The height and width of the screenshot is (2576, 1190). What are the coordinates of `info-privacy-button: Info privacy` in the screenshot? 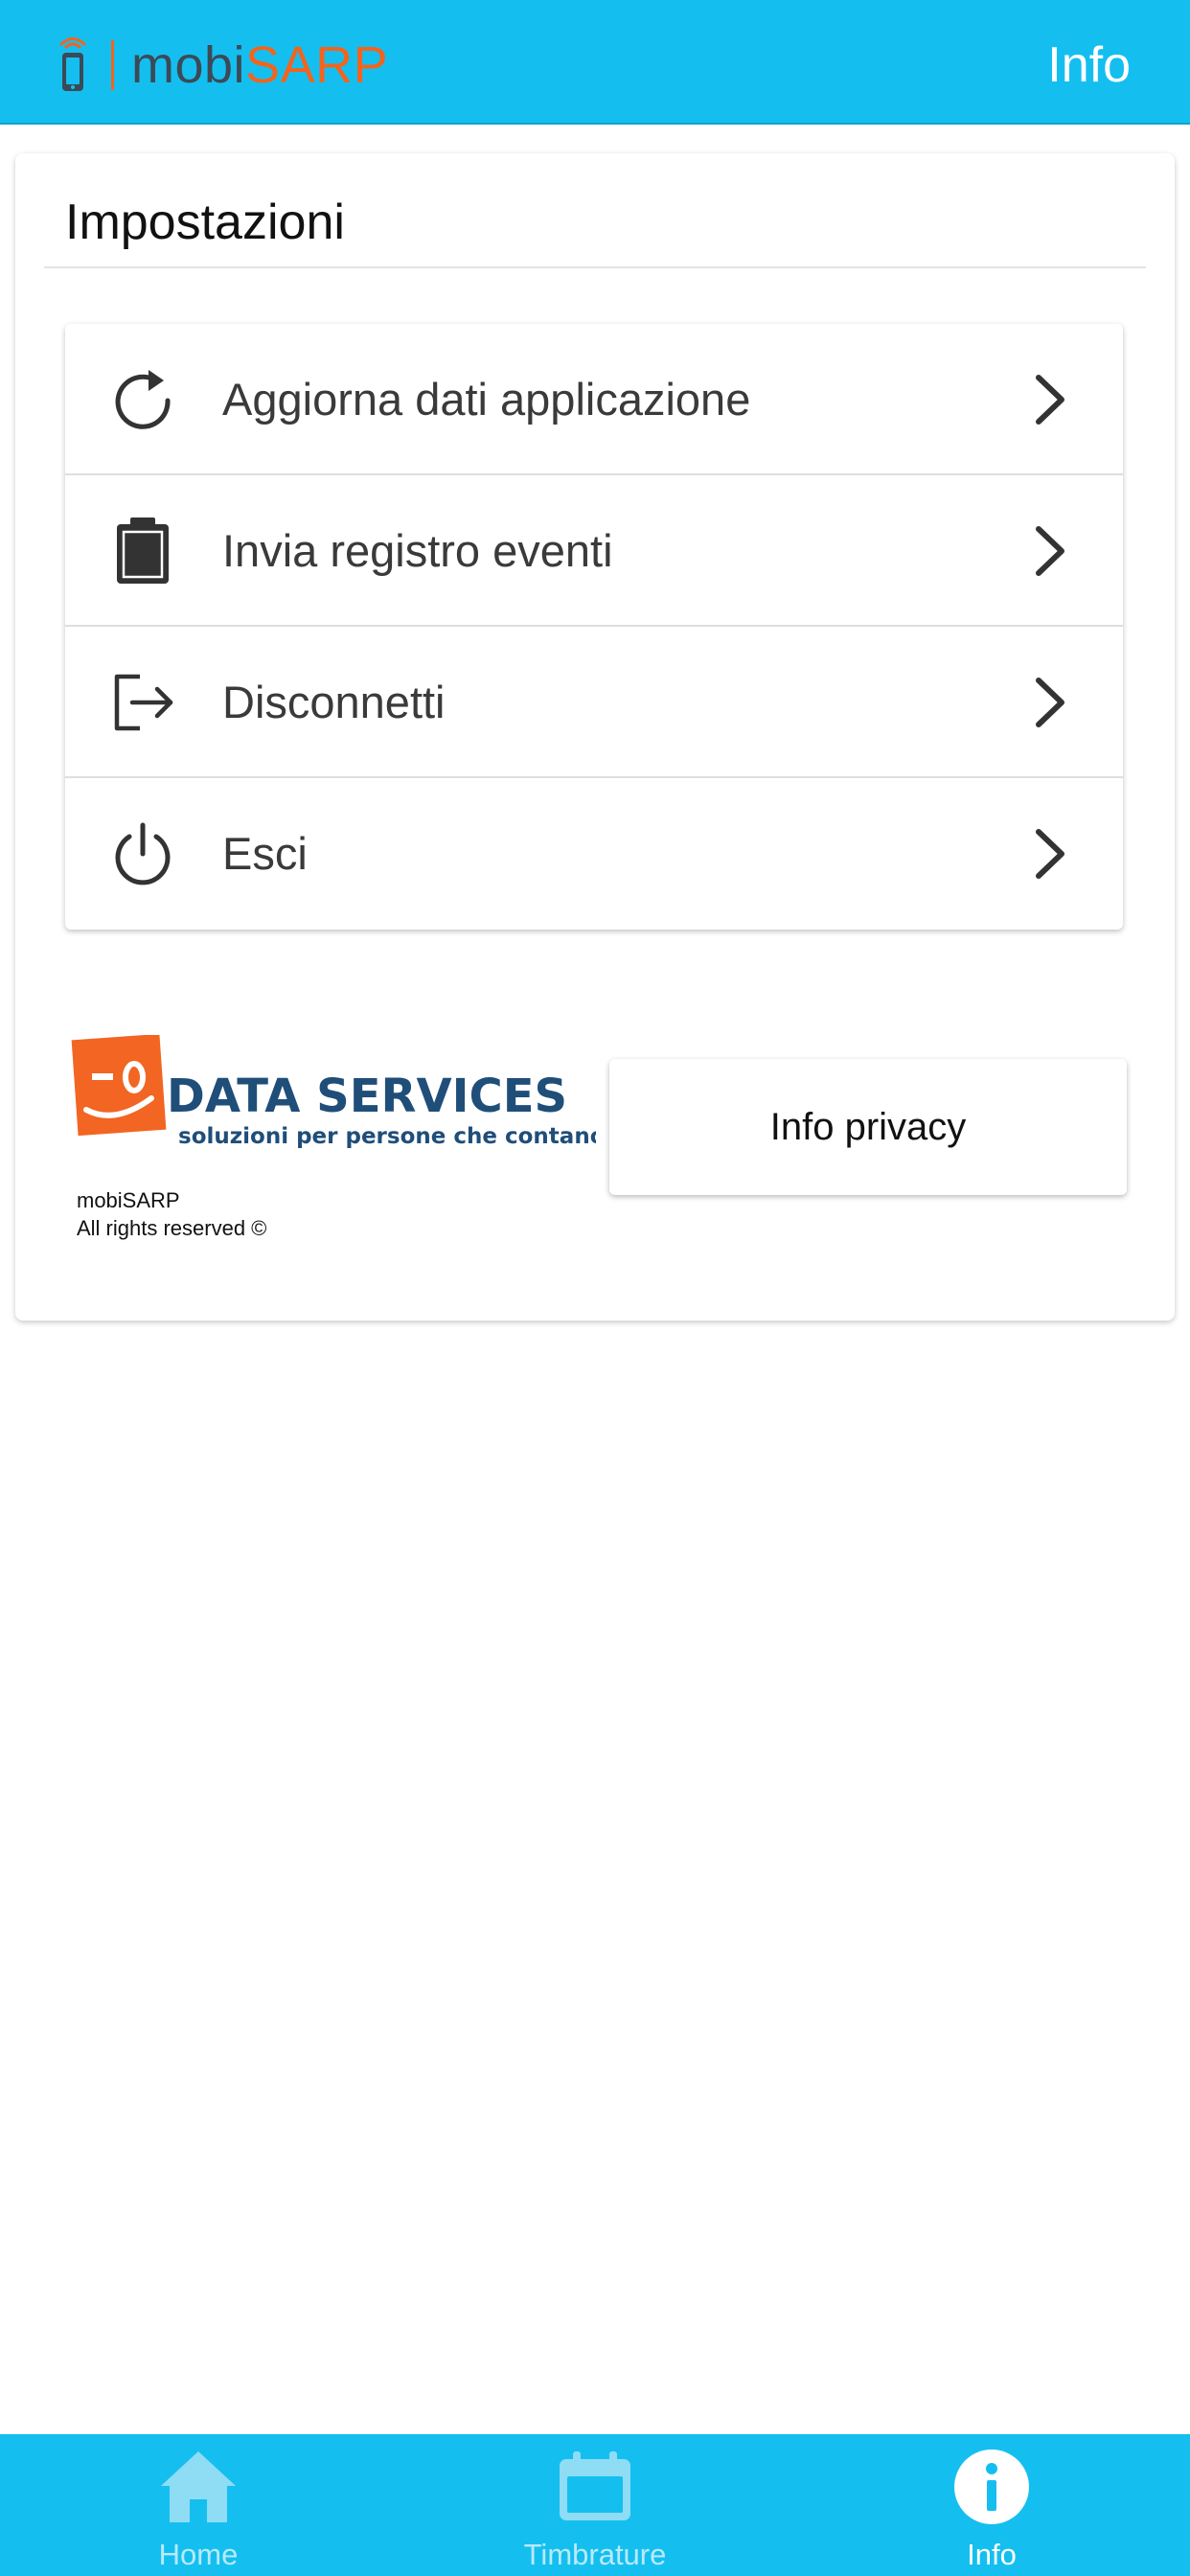 It's located at (868, 1127).